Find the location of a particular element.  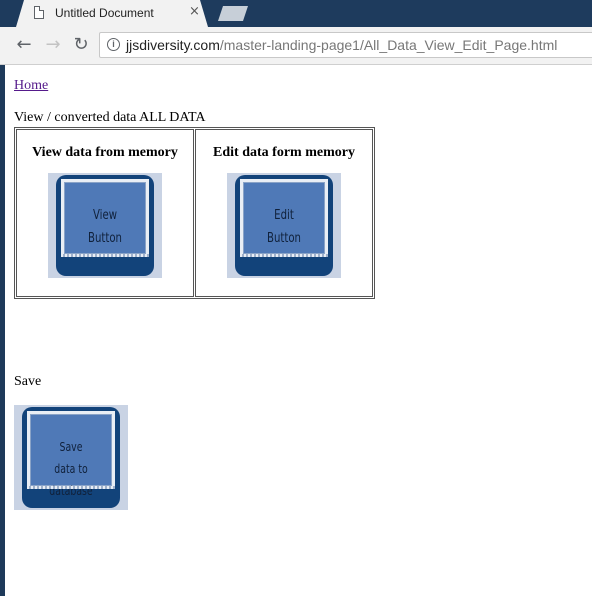

save-to-database-button: Save data to database is located at coordinates (71, 457).